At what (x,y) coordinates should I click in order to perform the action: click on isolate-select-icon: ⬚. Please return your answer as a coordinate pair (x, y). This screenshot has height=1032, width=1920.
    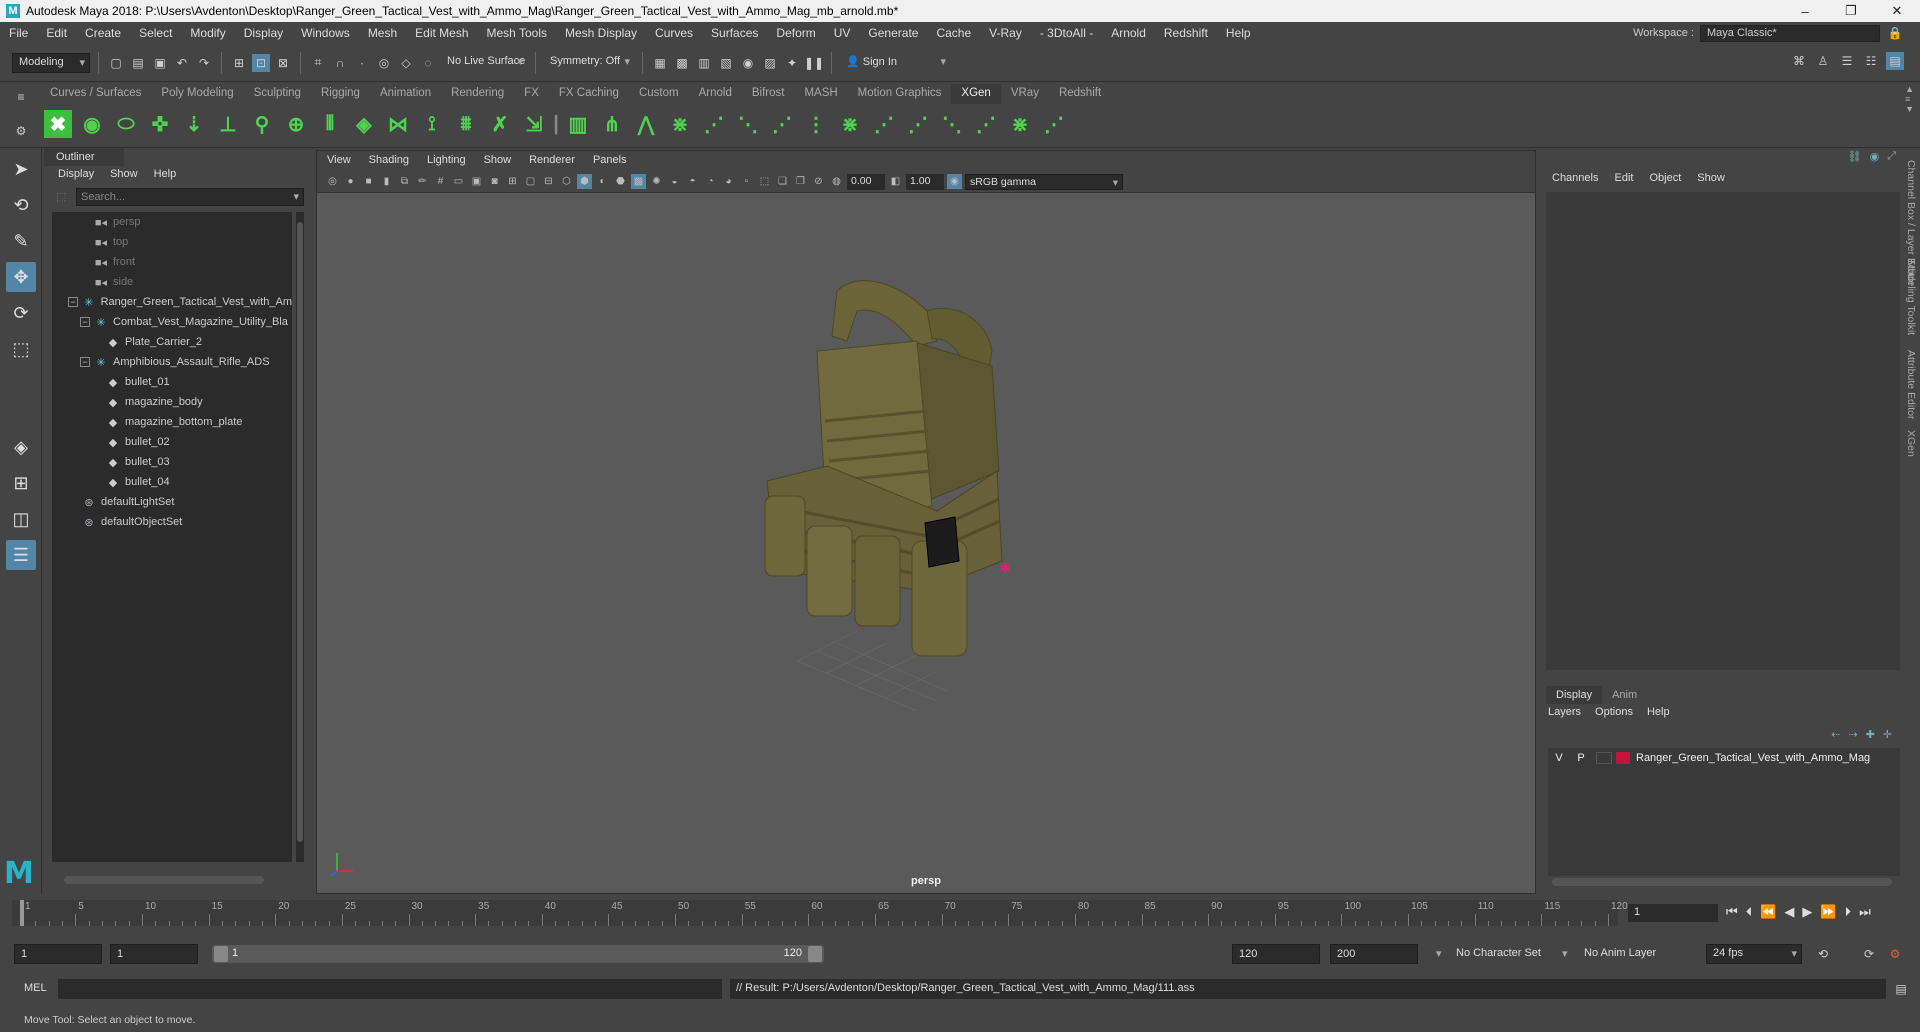
    Looking at the image, I should click on (764, 181).